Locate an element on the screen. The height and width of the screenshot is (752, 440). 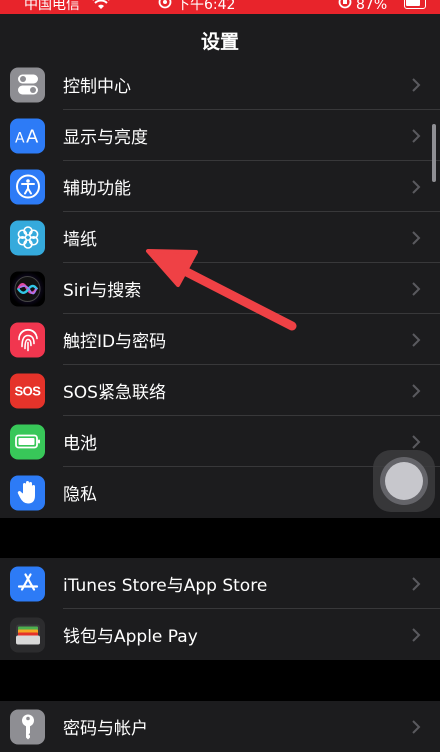
wifi-icon is located at coordinates (101, 7).